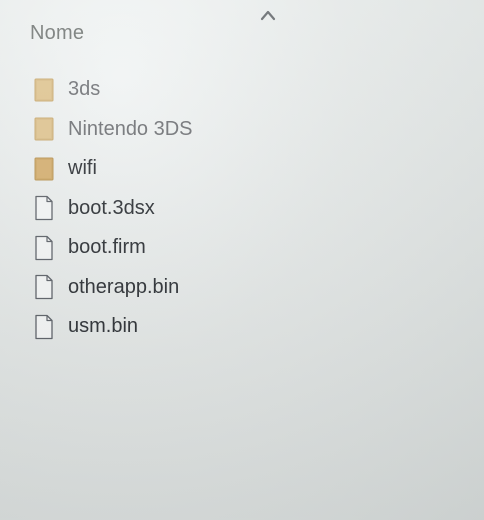 The width and height of the screenshot is (484, 520). What do you see at coordinates (57, 33) in the screenshot?
I see `column-header-name: Nome` at bounding box center [57, 33].